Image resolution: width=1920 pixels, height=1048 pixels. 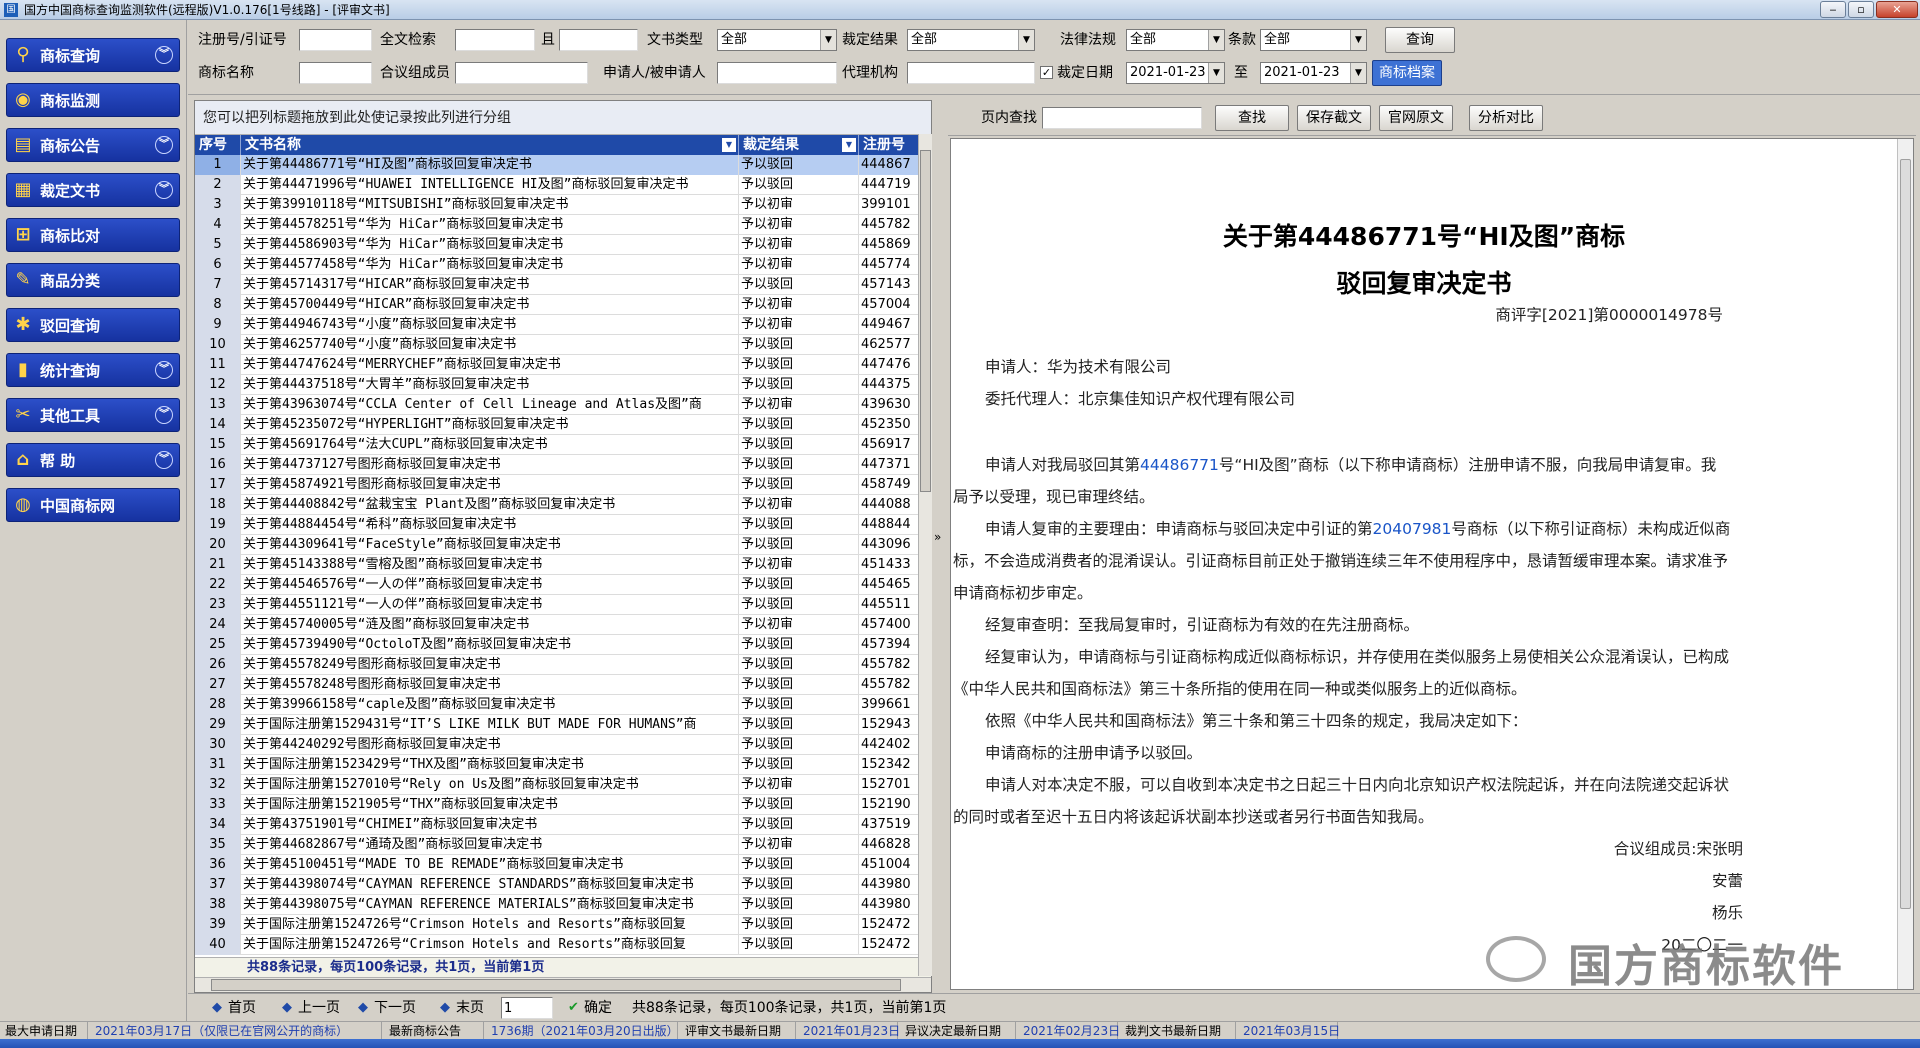 What do you see at coordinates (925, 555) in the screenshot?
I see `vertical-scrollbar` at bounding box center [925, 555].